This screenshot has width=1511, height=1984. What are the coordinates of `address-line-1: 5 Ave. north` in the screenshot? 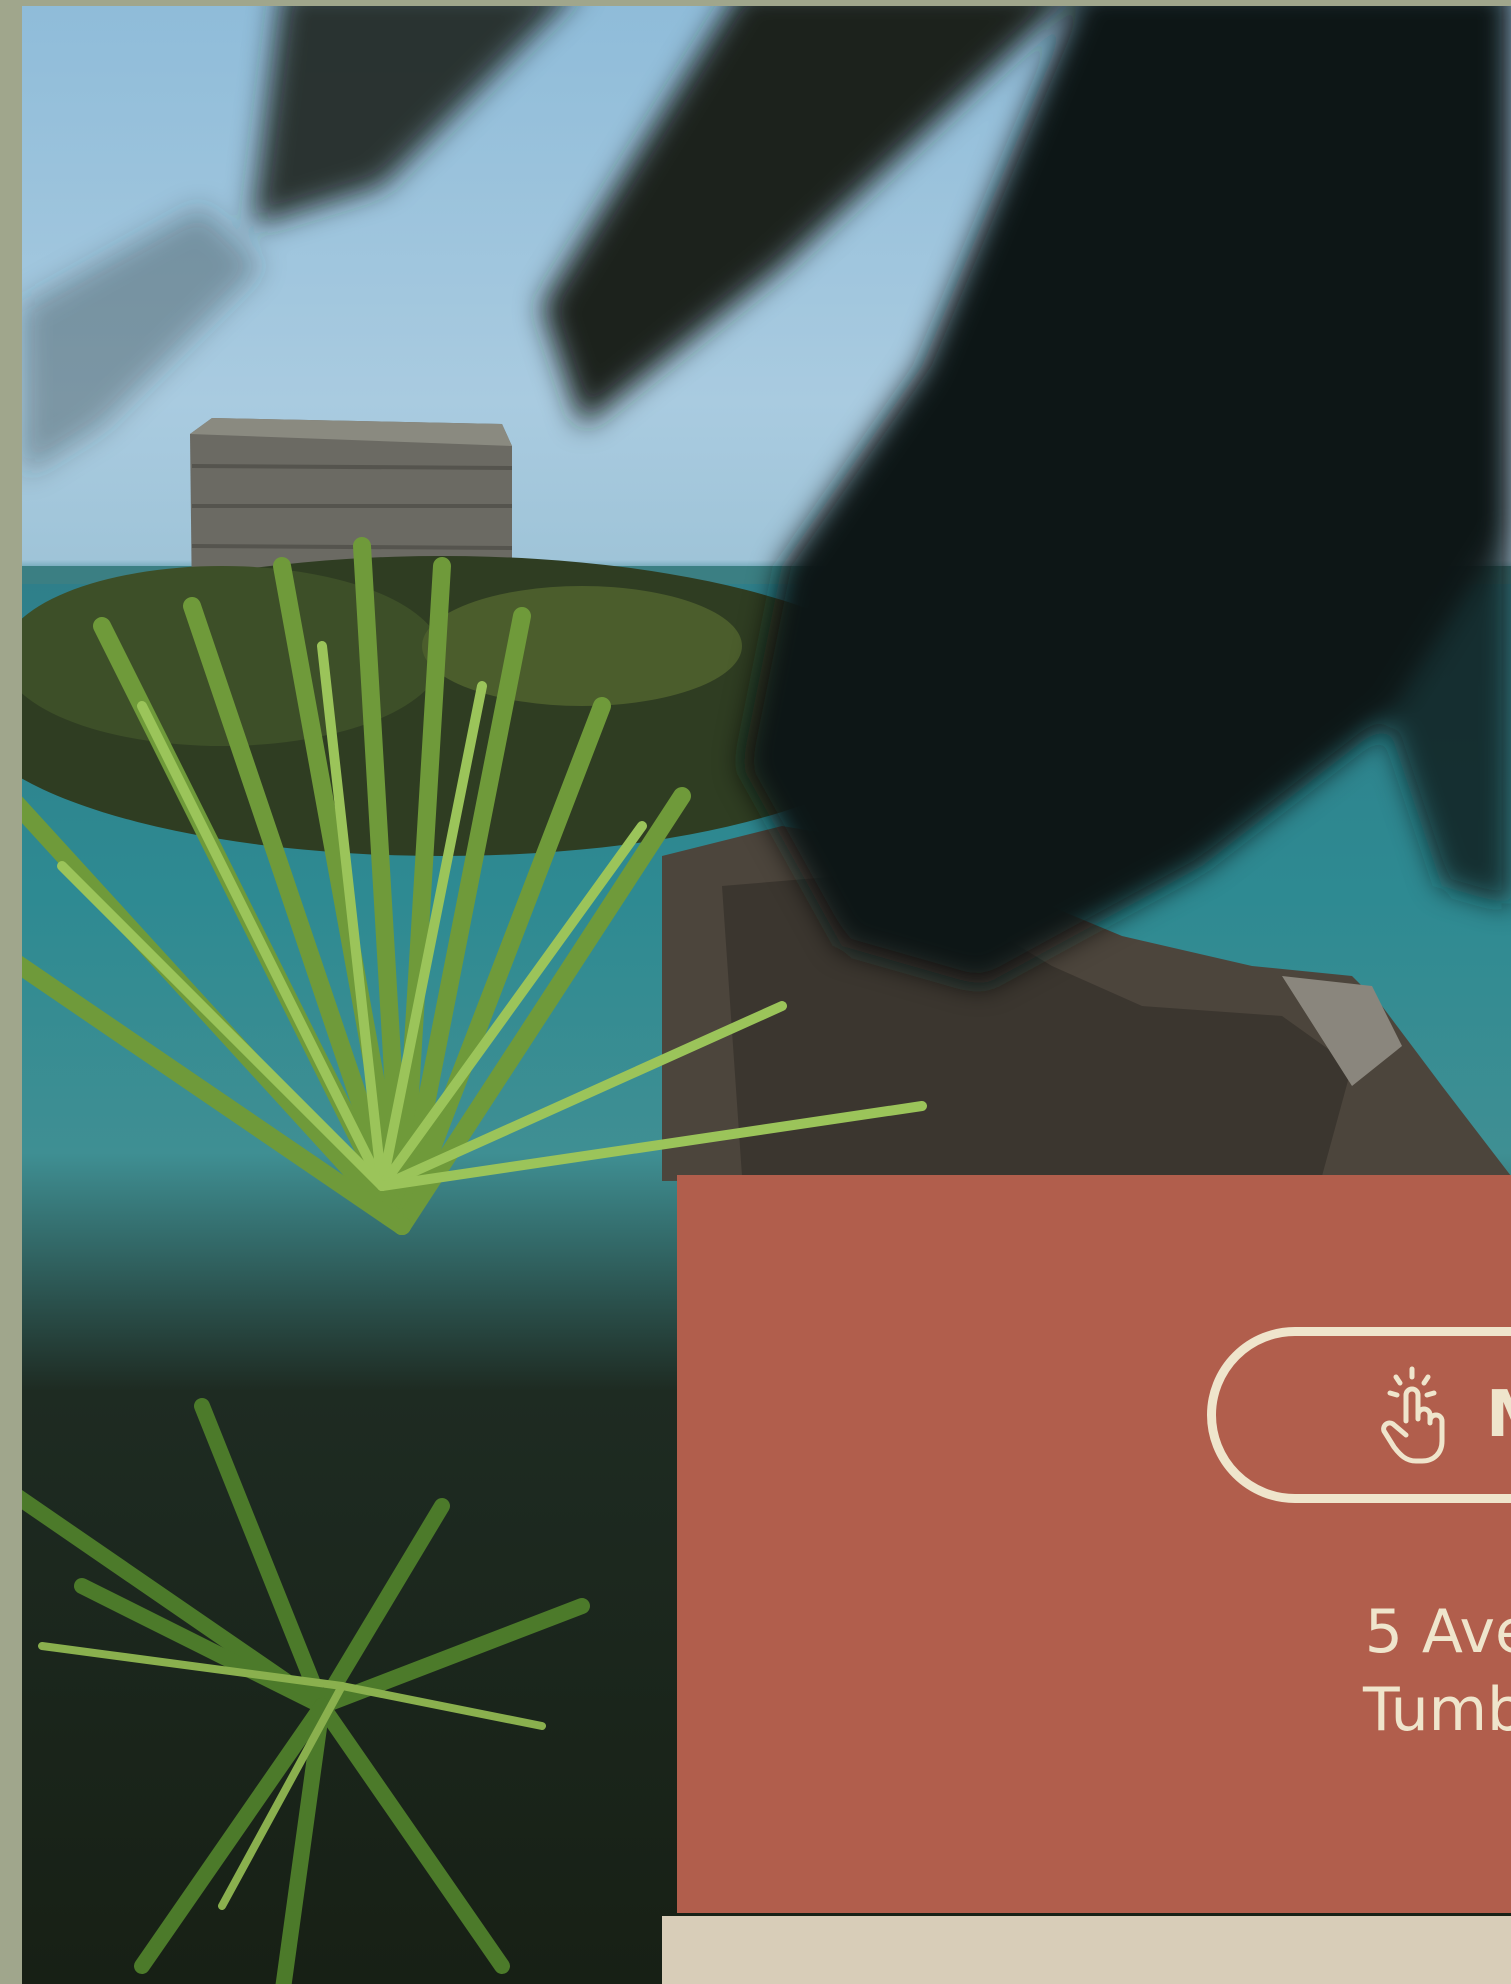 It's located at (1437, 1632).